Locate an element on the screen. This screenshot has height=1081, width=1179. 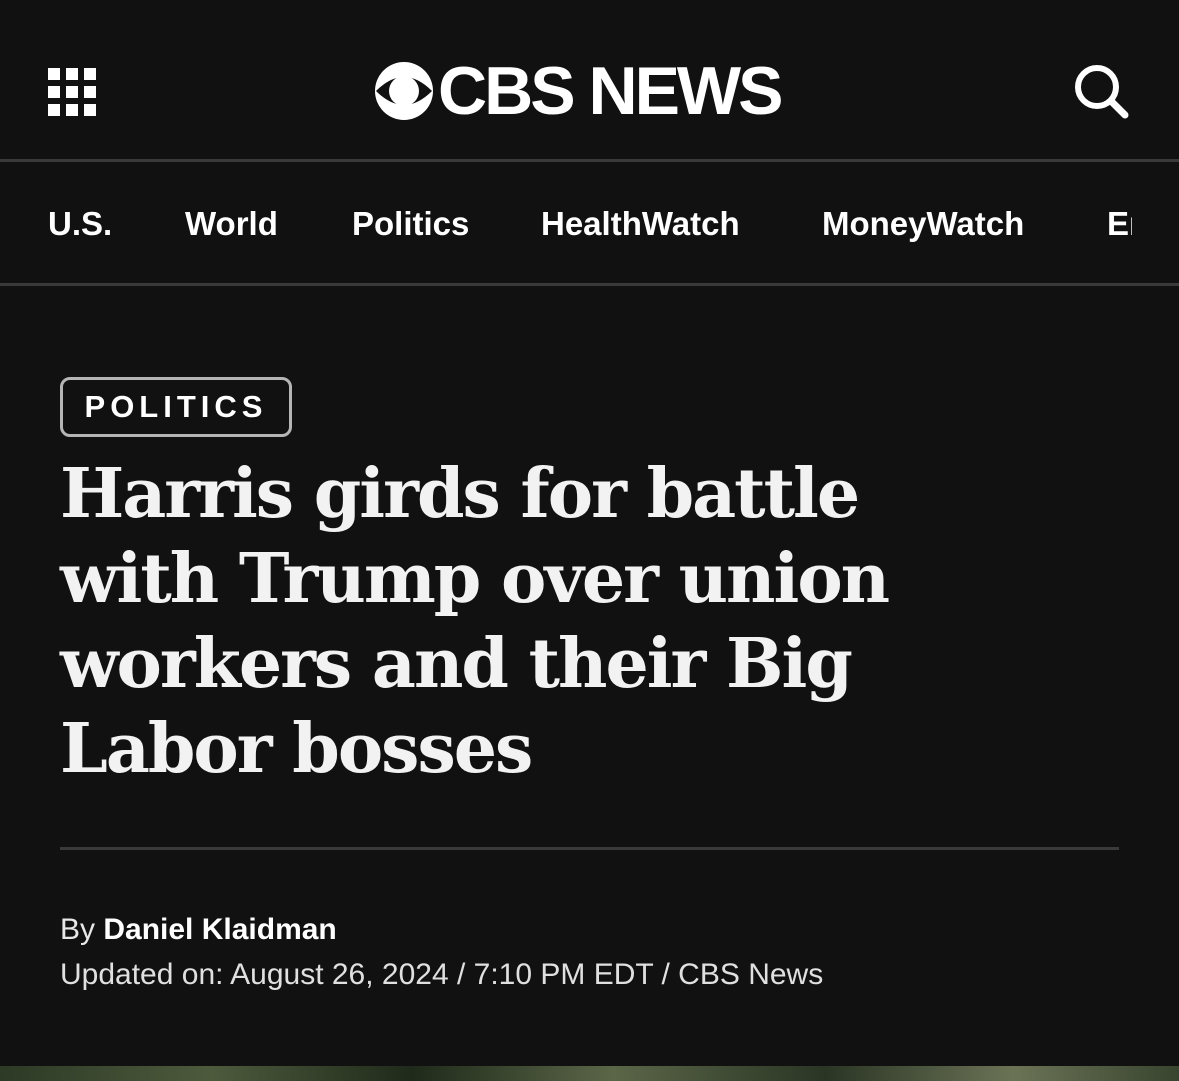
grid-menu-icon is located at coordinates (72, 92).